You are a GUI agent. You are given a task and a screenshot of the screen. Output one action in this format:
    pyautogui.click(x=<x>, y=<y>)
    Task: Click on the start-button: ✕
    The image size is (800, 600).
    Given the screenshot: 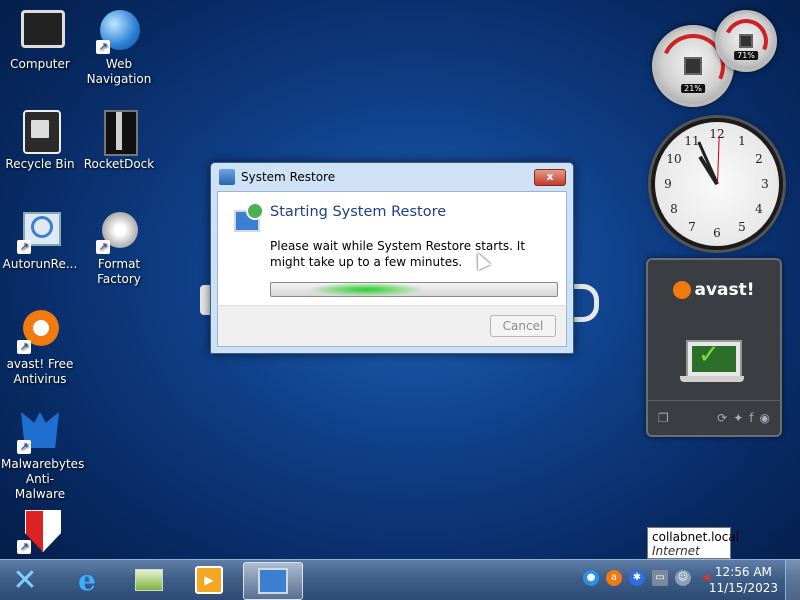 What is the action you would take?
    pyautogui.click(x=25, y=580)
    